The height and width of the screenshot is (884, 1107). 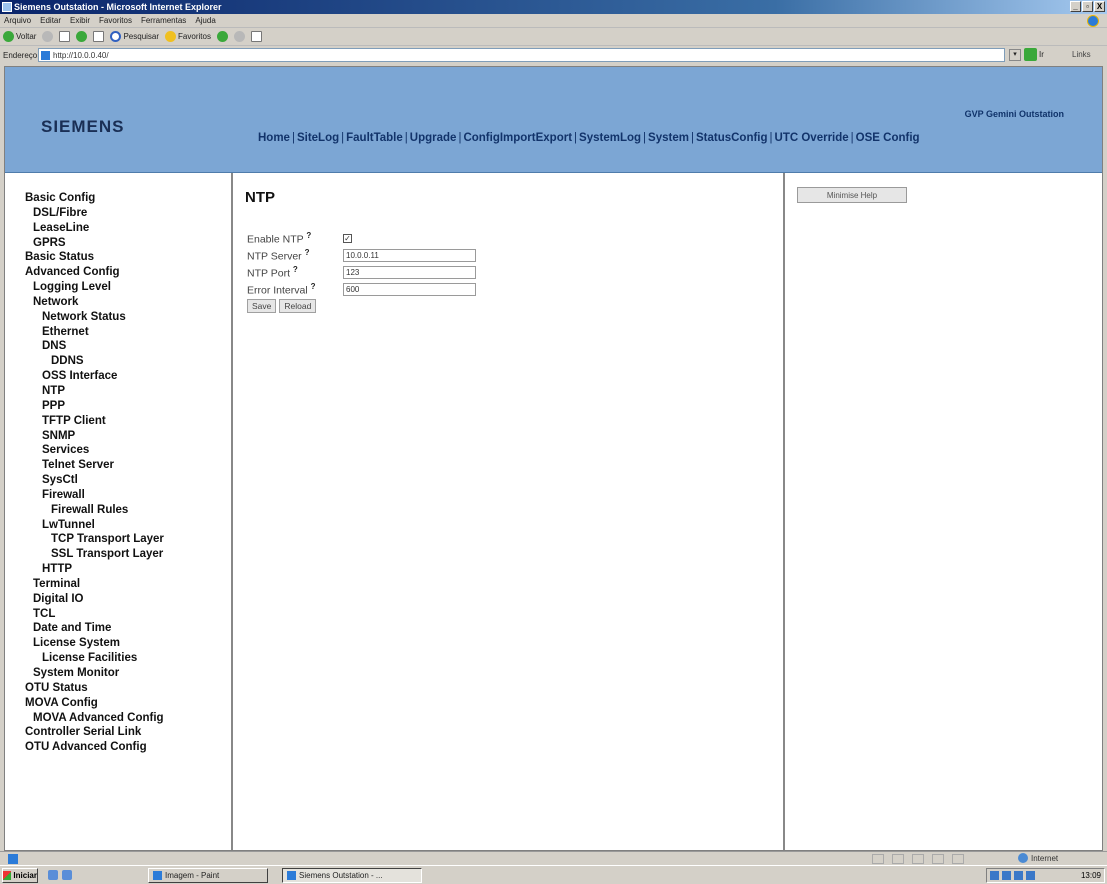 I want to click on history-icon, so click(x=222, y=36).